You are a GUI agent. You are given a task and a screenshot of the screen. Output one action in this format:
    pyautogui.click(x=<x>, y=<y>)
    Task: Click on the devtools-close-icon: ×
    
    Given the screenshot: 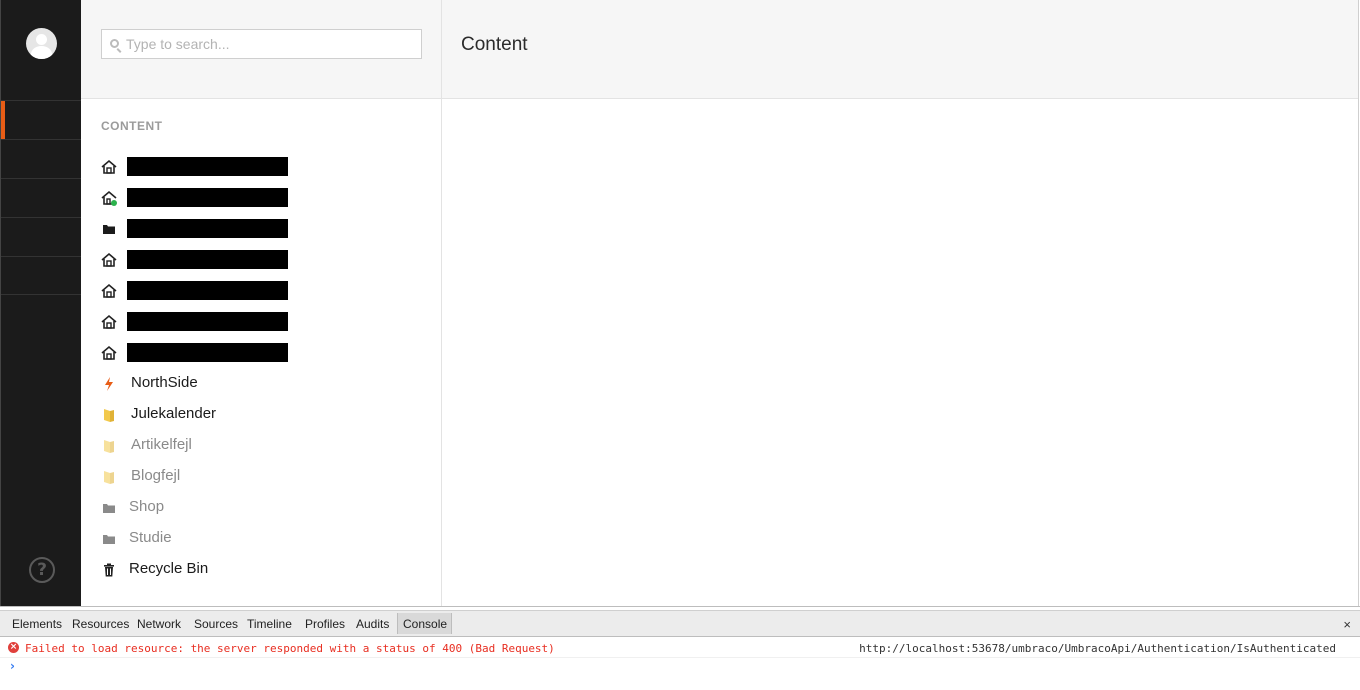 What is the action you would take?
    pyautogui.click(x=1347, y=624)
    